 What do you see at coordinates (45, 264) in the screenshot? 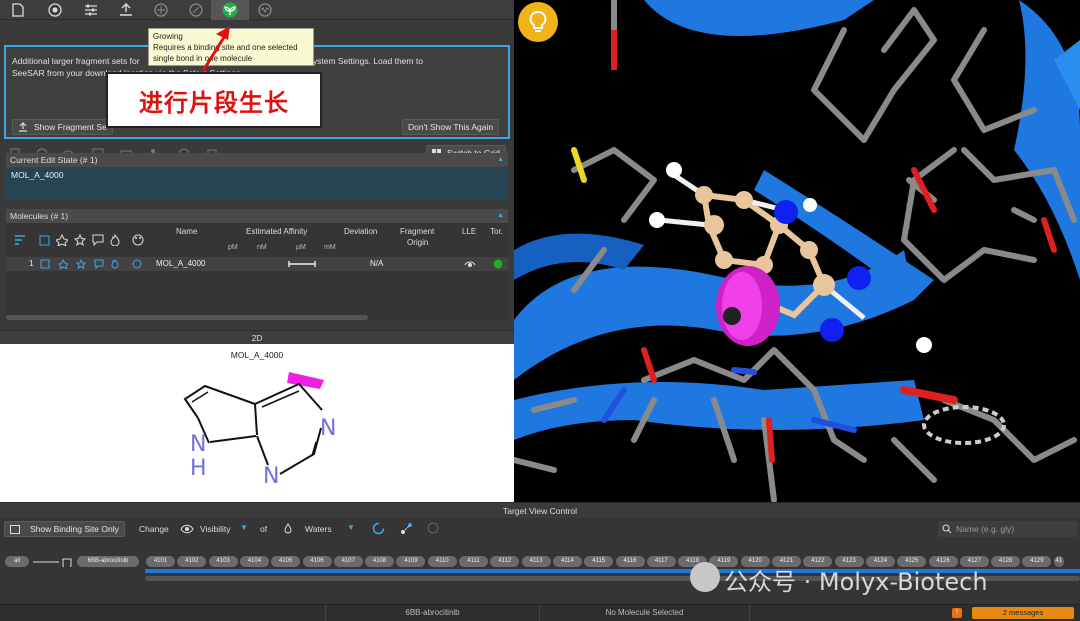
I see `row-checkbox-icon` at bounding box center [45, 264].